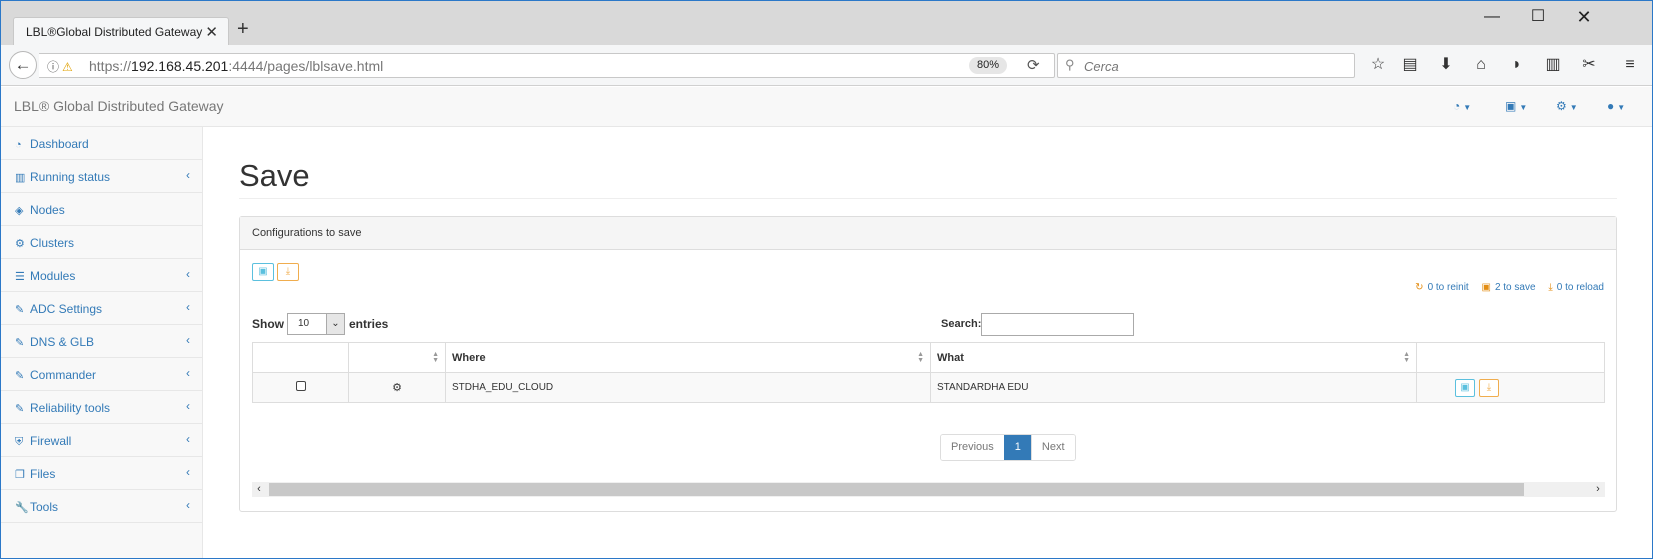 The image size is (1653, 559). What do you see at coordinates (101, 308) in the screenshot?
I see `sidebar-item-adc-settings: ✎ ADC Settings ‹` at bounding box center [101, 308].